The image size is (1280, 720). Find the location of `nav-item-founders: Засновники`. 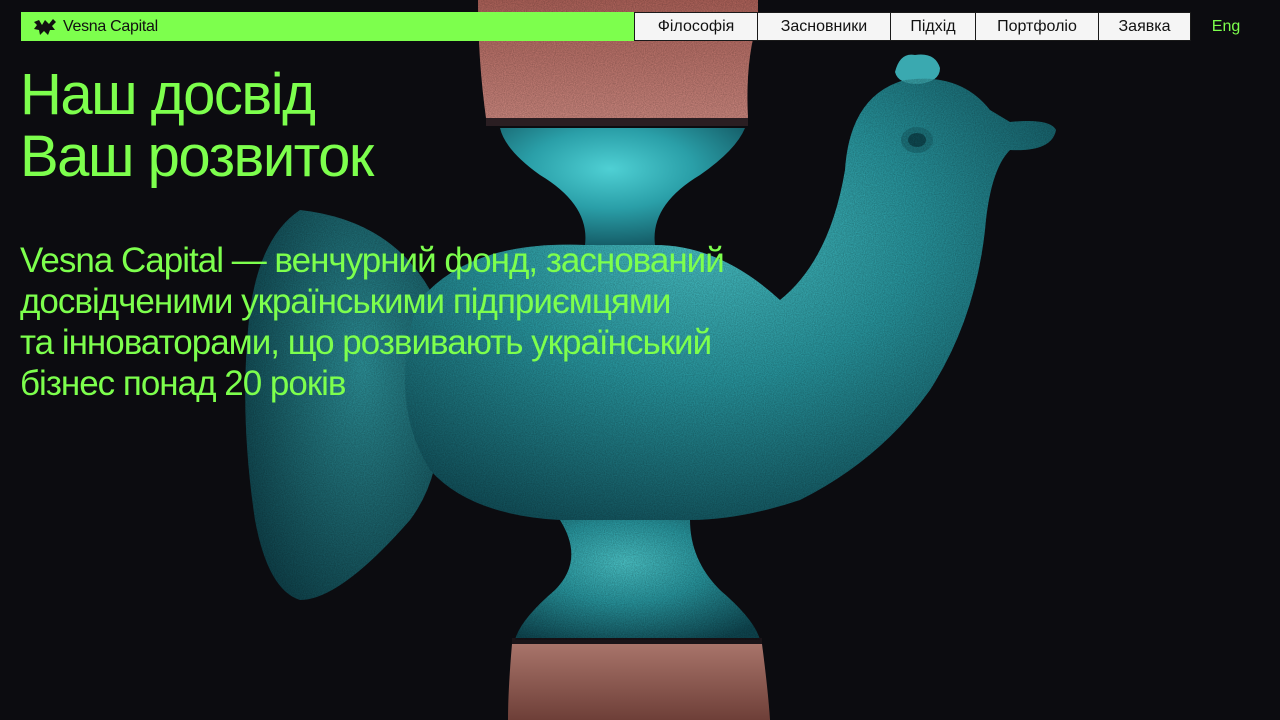

nav-item-founders: Засновники is located at coordinates (824, 26).